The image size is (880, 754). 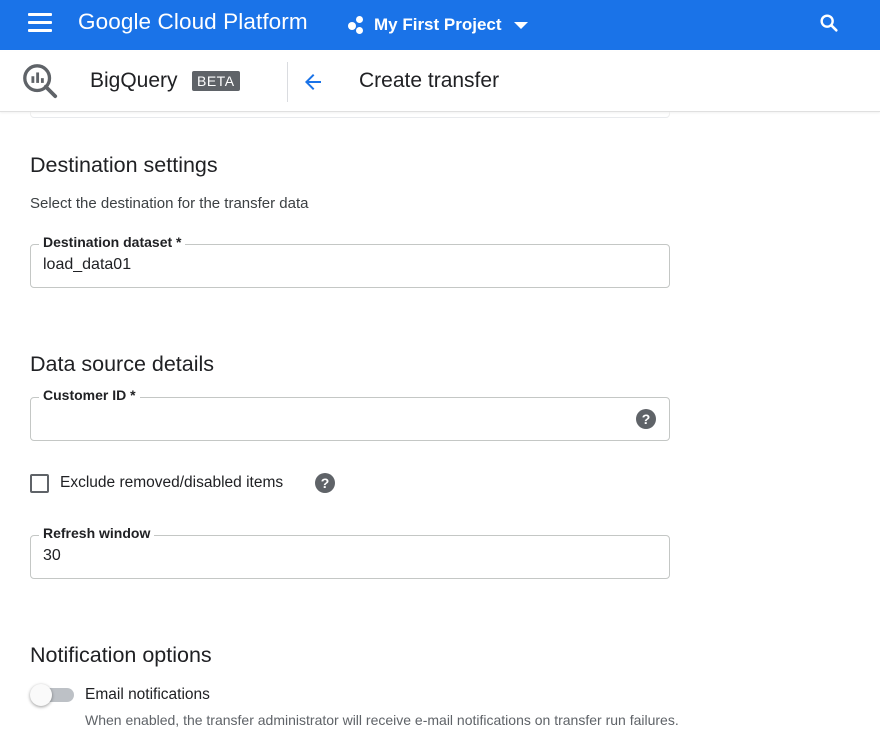 I want to click on brand-title: Google Cloud Platform, so click(x=193, y=22).